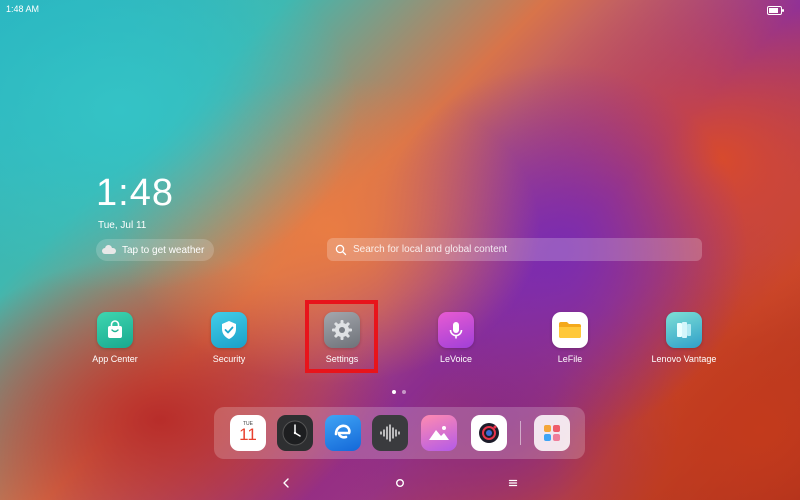 Image resolution: width=800 pixels, height=500 pixels. I want to click on app-label: Lenovo Vantage, so click(684, 359).